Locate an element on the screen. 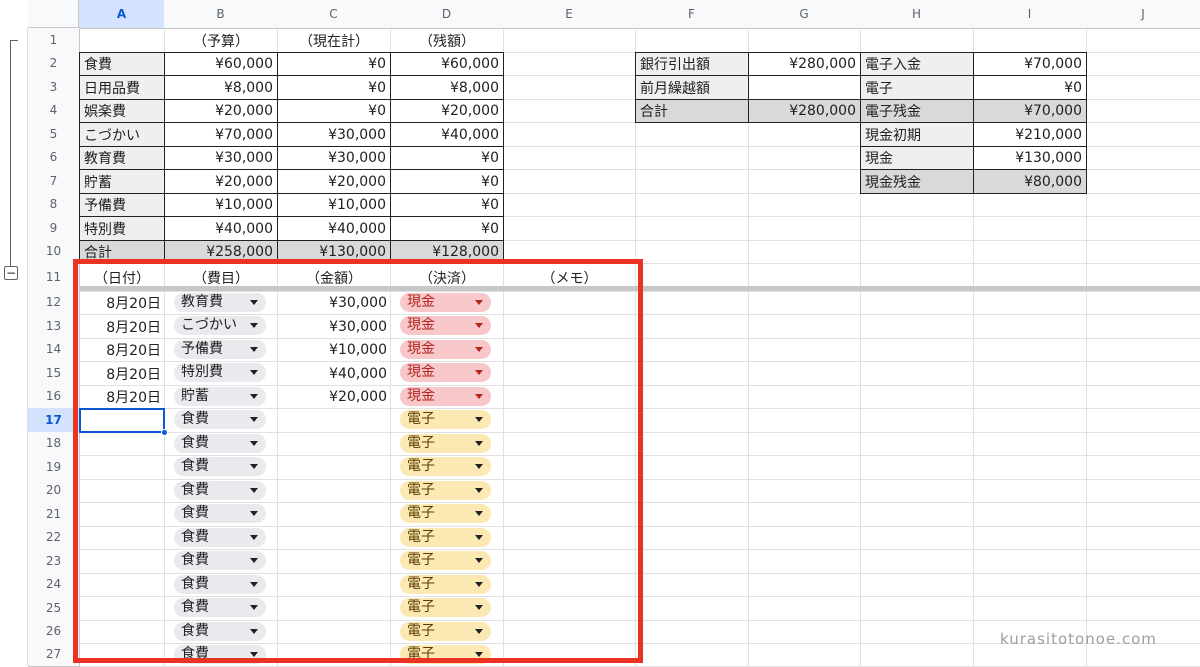  remaining-cell: ¥8,000 is located at coordinates (447, 87).